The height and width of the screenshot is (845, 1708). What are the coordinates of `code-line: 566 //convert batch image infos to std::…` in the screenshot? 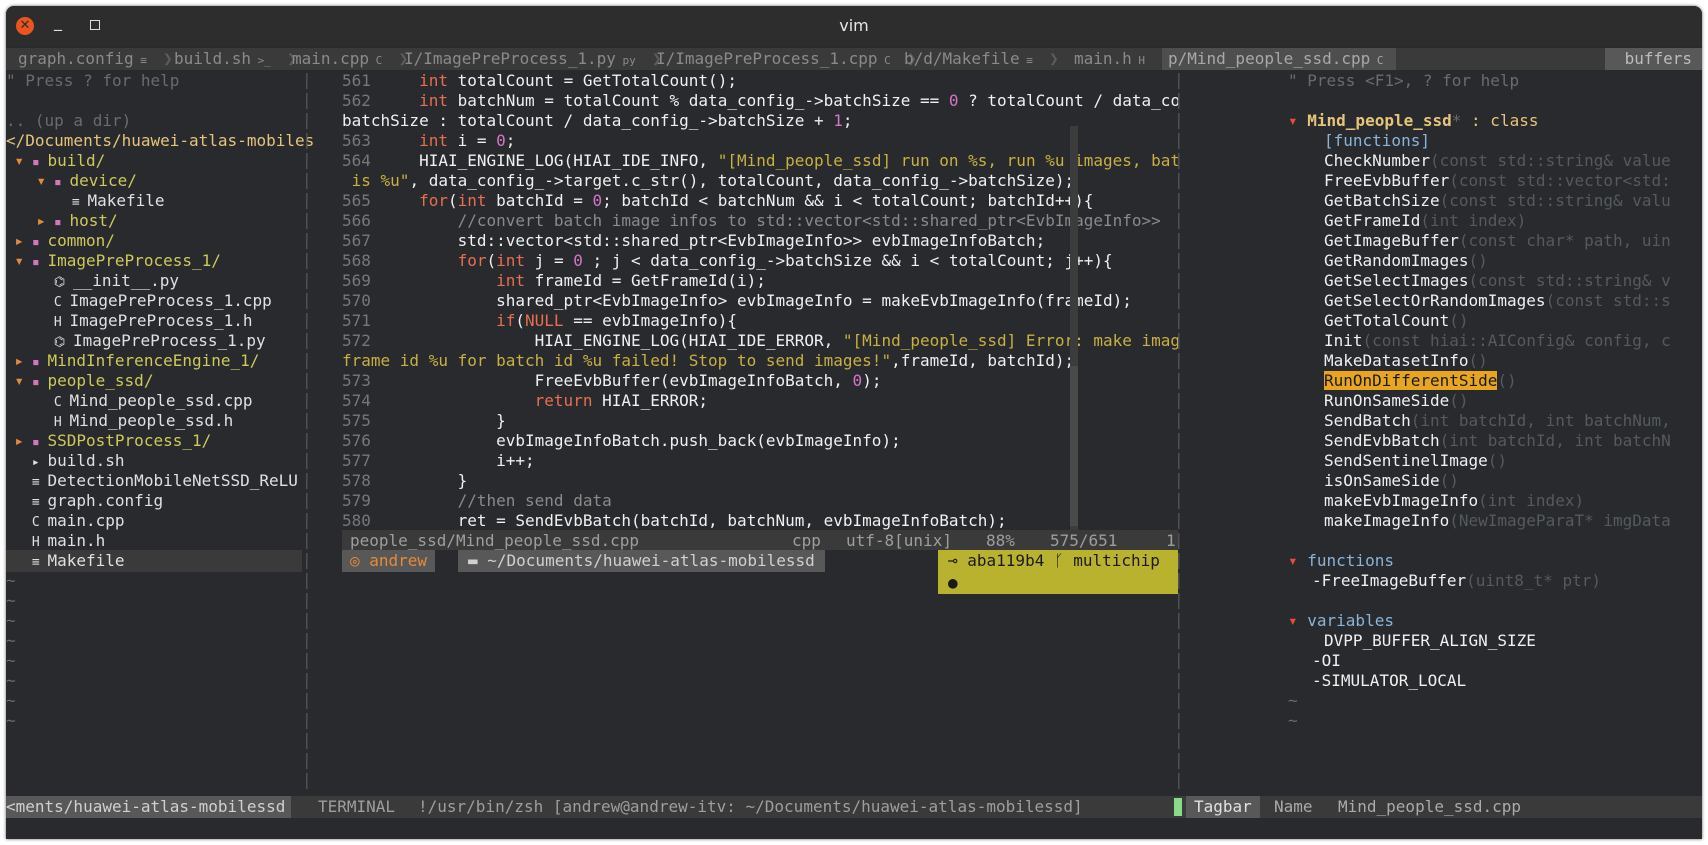 It's located at (760, 221).